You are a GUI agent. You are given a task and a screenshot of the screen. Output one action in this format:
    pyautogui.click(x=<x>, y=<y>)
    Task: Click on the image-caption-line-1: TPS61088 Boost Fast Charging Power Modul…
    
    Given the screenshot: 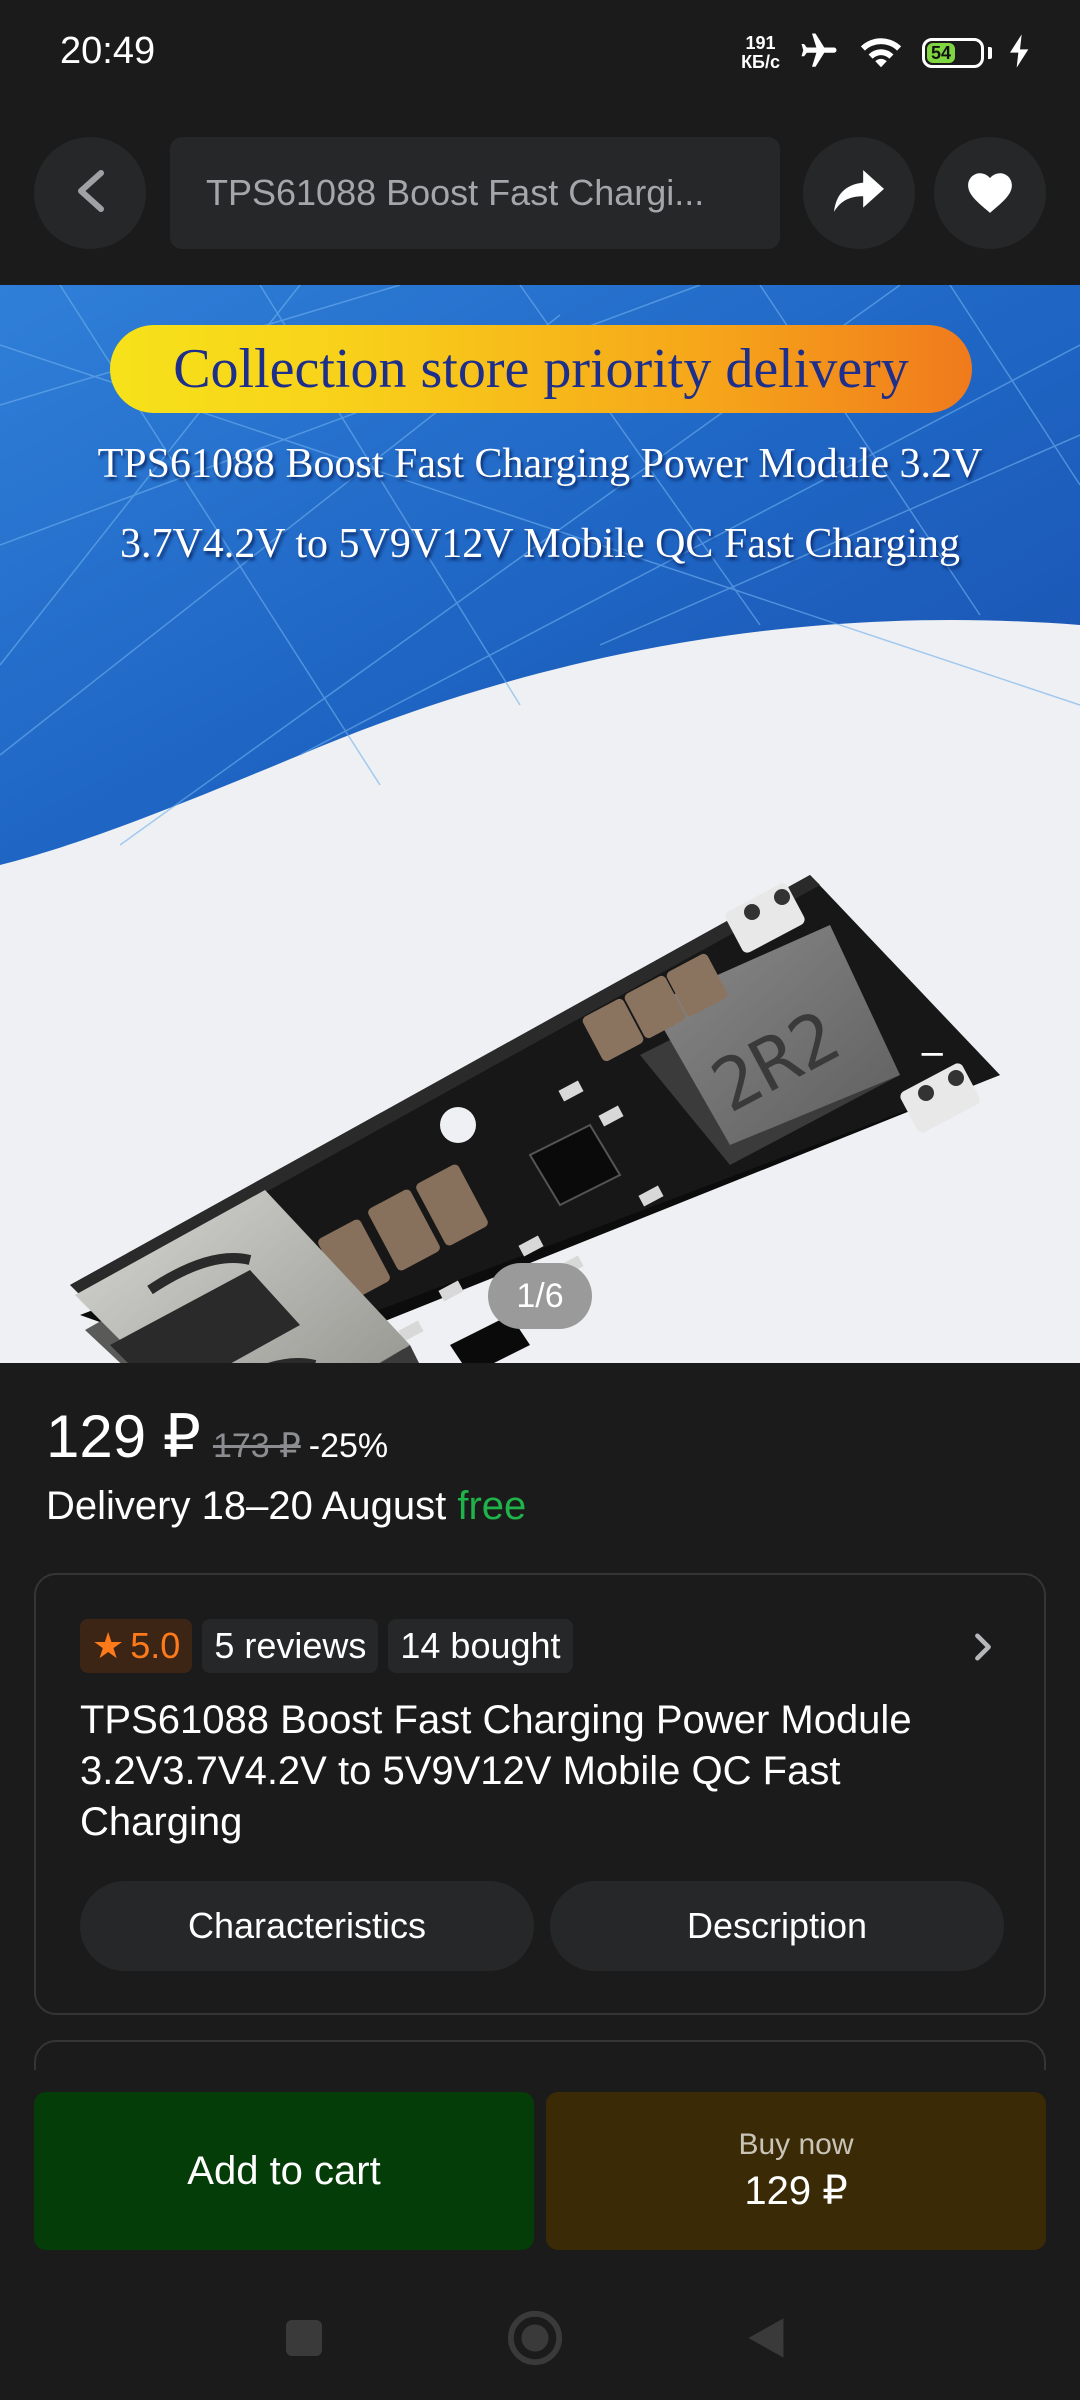 What is the action you would take?
    pyautogui.click(x=540, y=464)
    